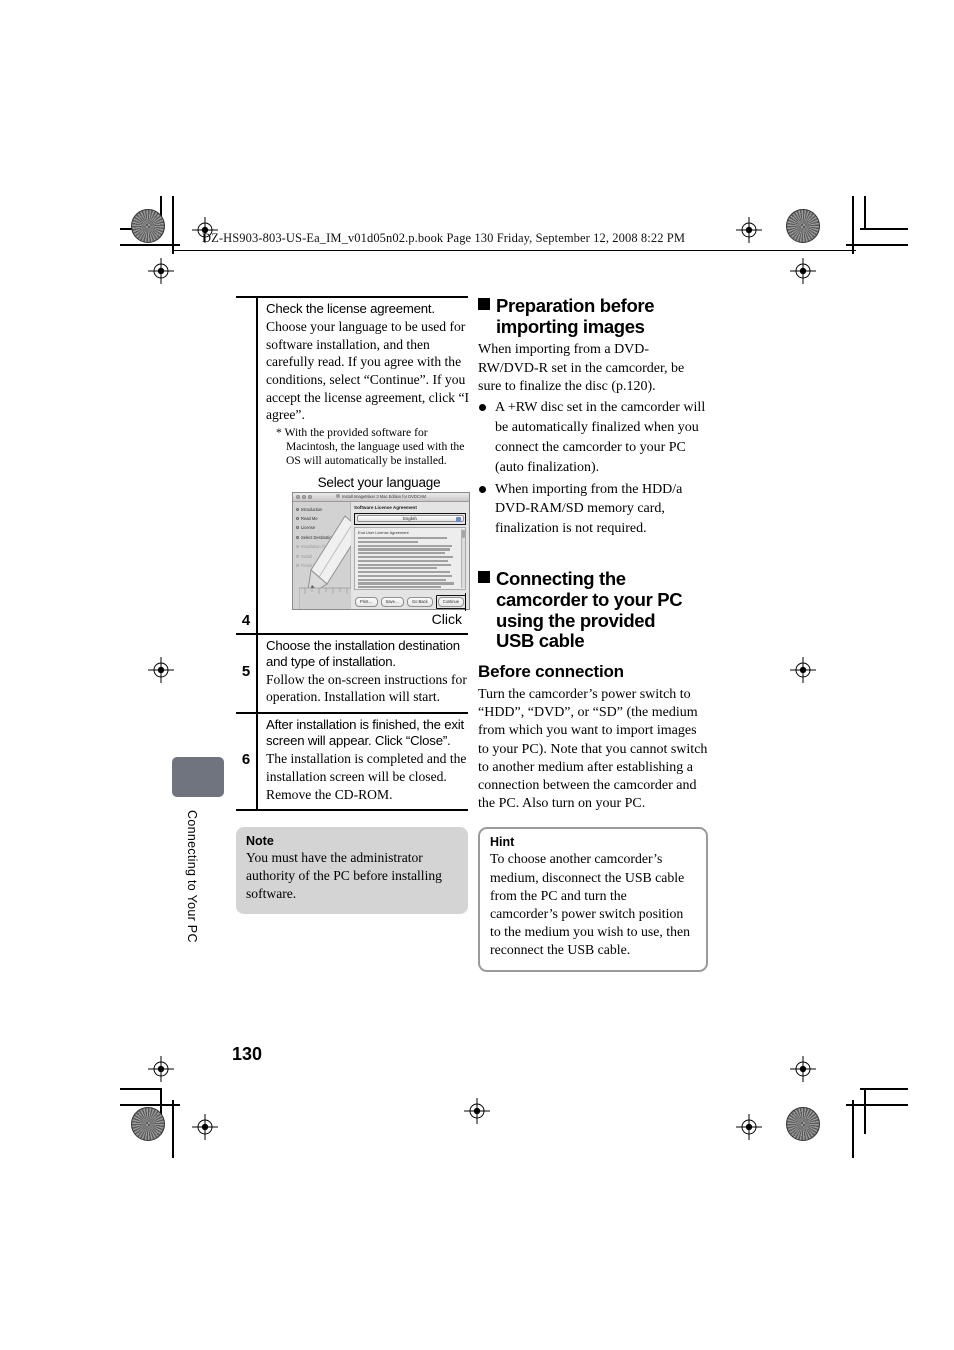 This screenshot has height=1350, width=954. I want to click on eula-textarea: End User License Agreement, so click(410, 559).